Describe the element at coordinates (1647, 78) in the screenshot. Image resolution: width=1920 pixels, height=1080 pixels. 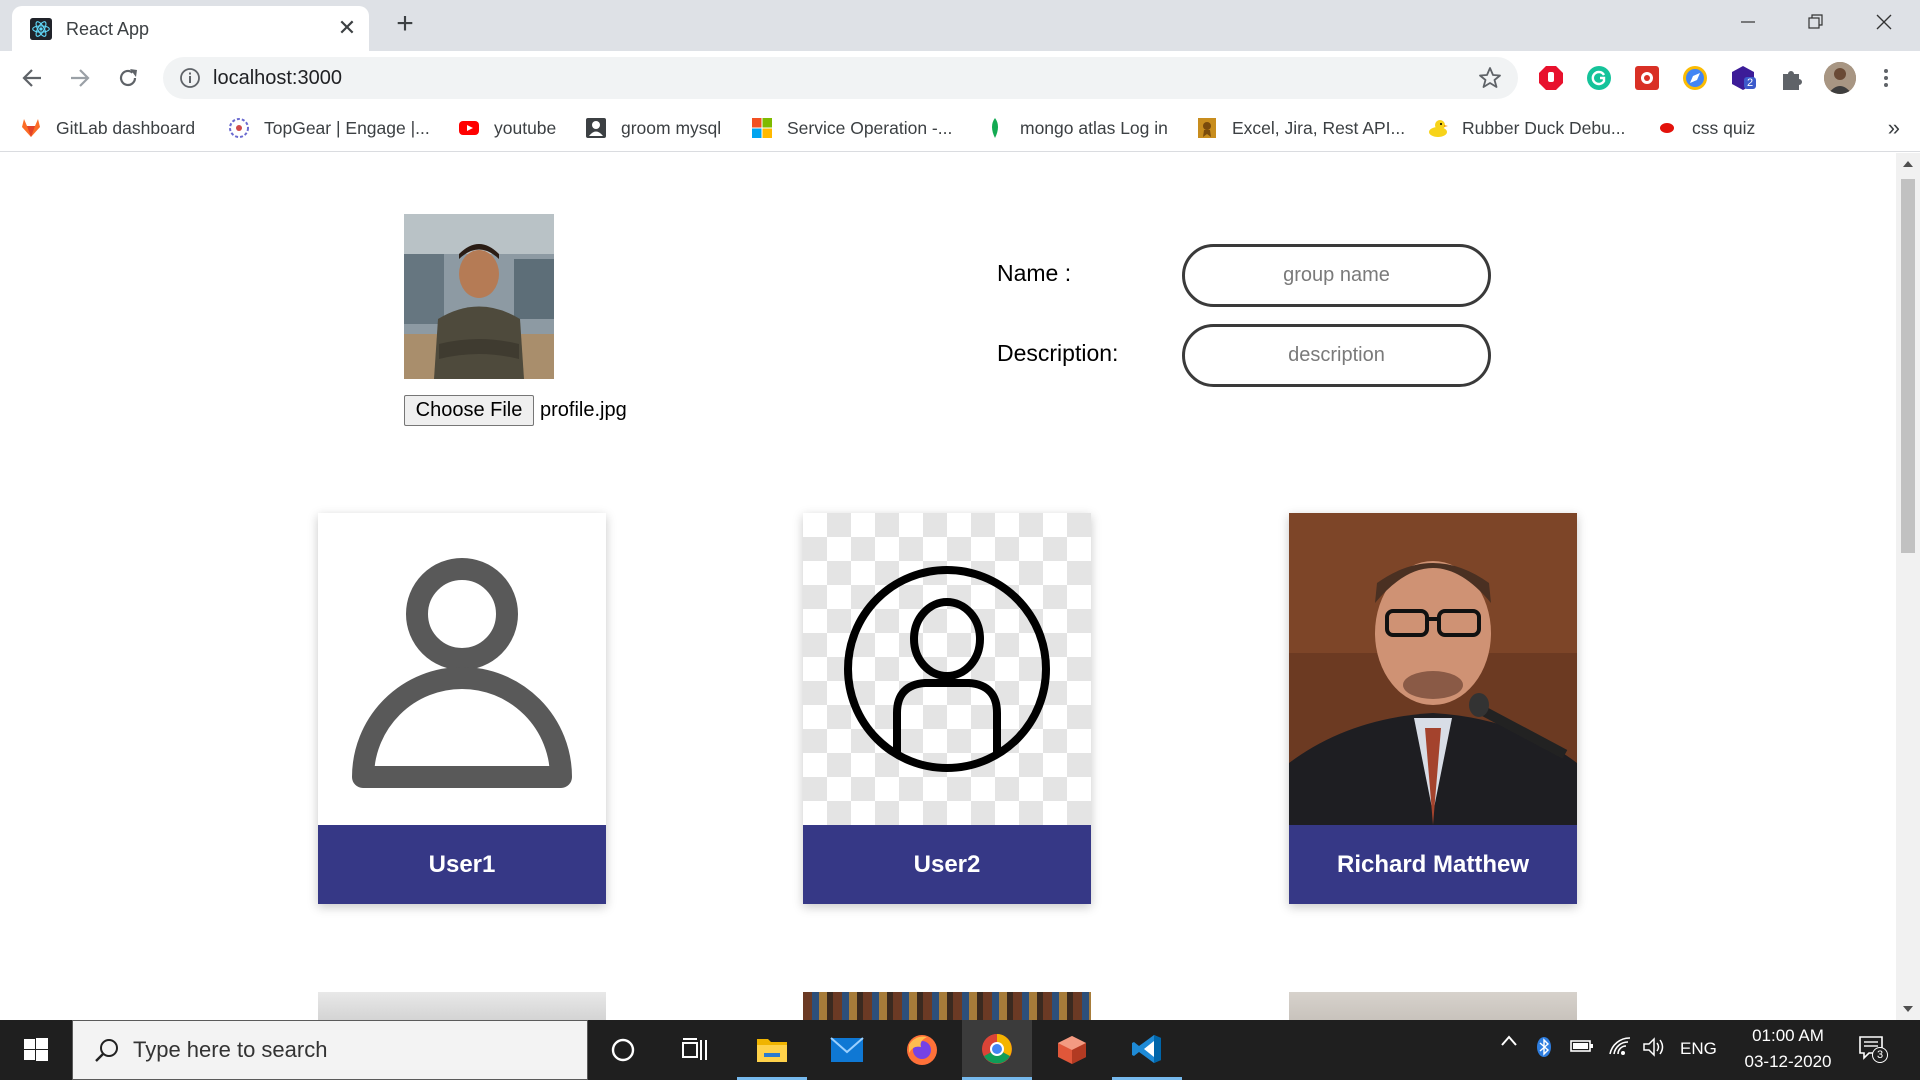
I see `extension-red-icon` at that location.